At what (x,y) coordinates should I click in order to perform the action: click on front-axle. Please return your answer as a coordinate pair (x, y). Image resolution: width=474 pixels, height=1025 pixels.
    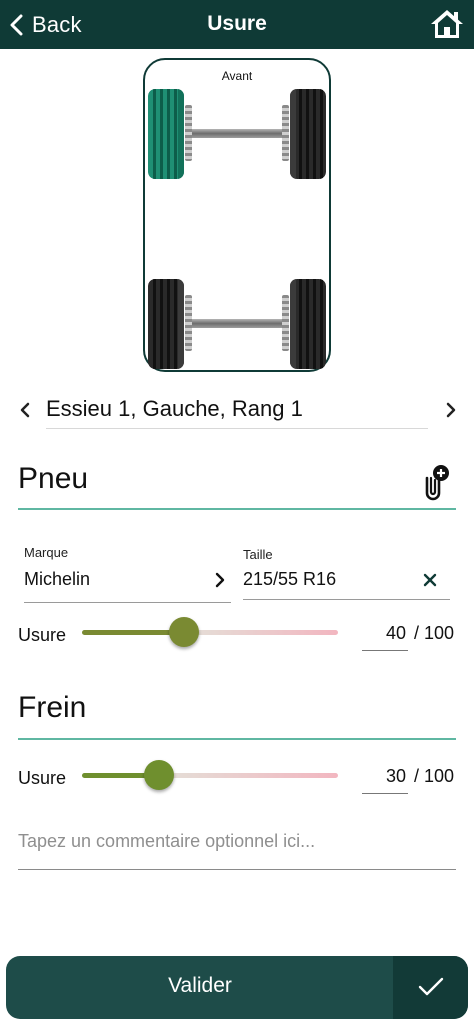
    Looking at the image, I should click on (239, 133).